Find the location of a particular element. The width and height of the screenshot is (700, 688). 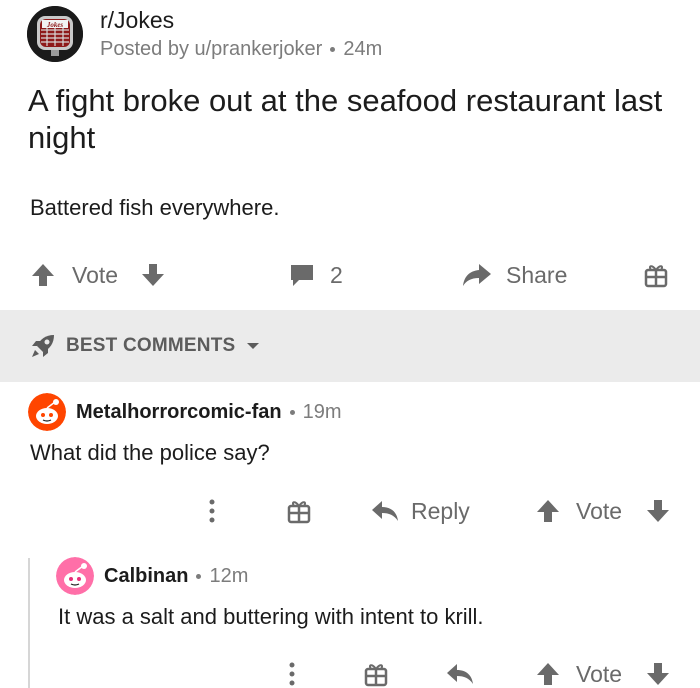

reply-button: Reply is located at coordinates (420, 511).